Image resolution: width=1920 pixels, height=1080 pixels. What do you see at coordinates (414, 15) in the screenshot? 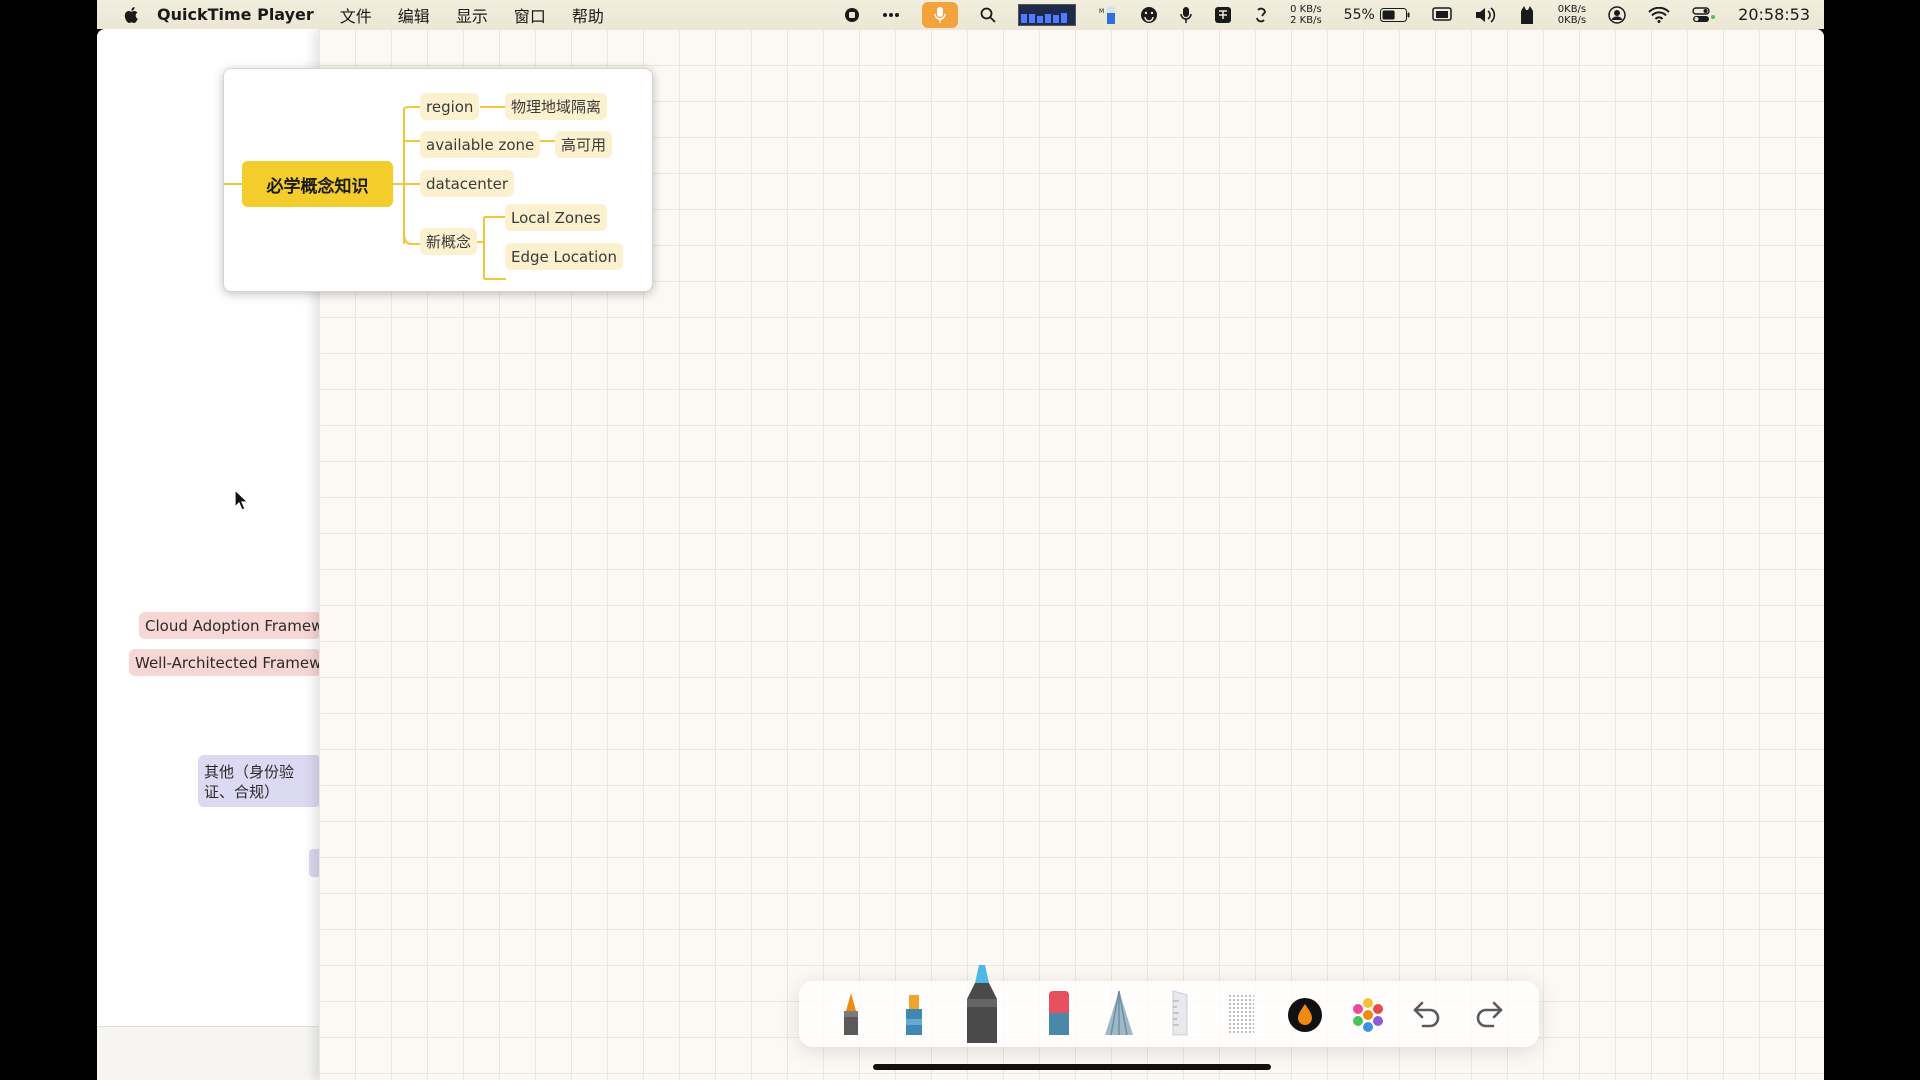
I see `menu-edit: 编辑` at bounding box center [414, 15].